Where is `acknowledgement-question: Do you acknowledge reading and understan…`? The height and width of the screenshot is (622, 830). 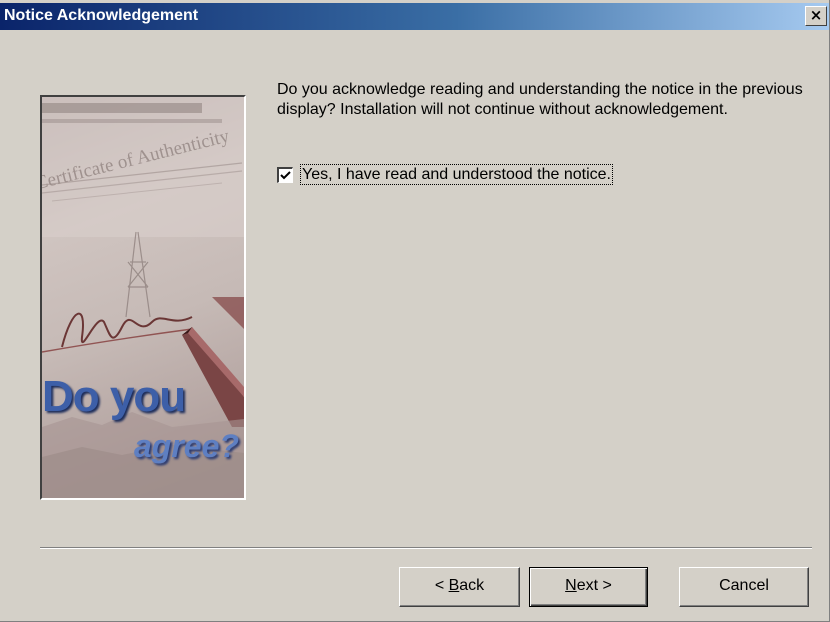
acknowledgement-question: Do you acknowledge reading and understan… is located at coordinates (540, 99).